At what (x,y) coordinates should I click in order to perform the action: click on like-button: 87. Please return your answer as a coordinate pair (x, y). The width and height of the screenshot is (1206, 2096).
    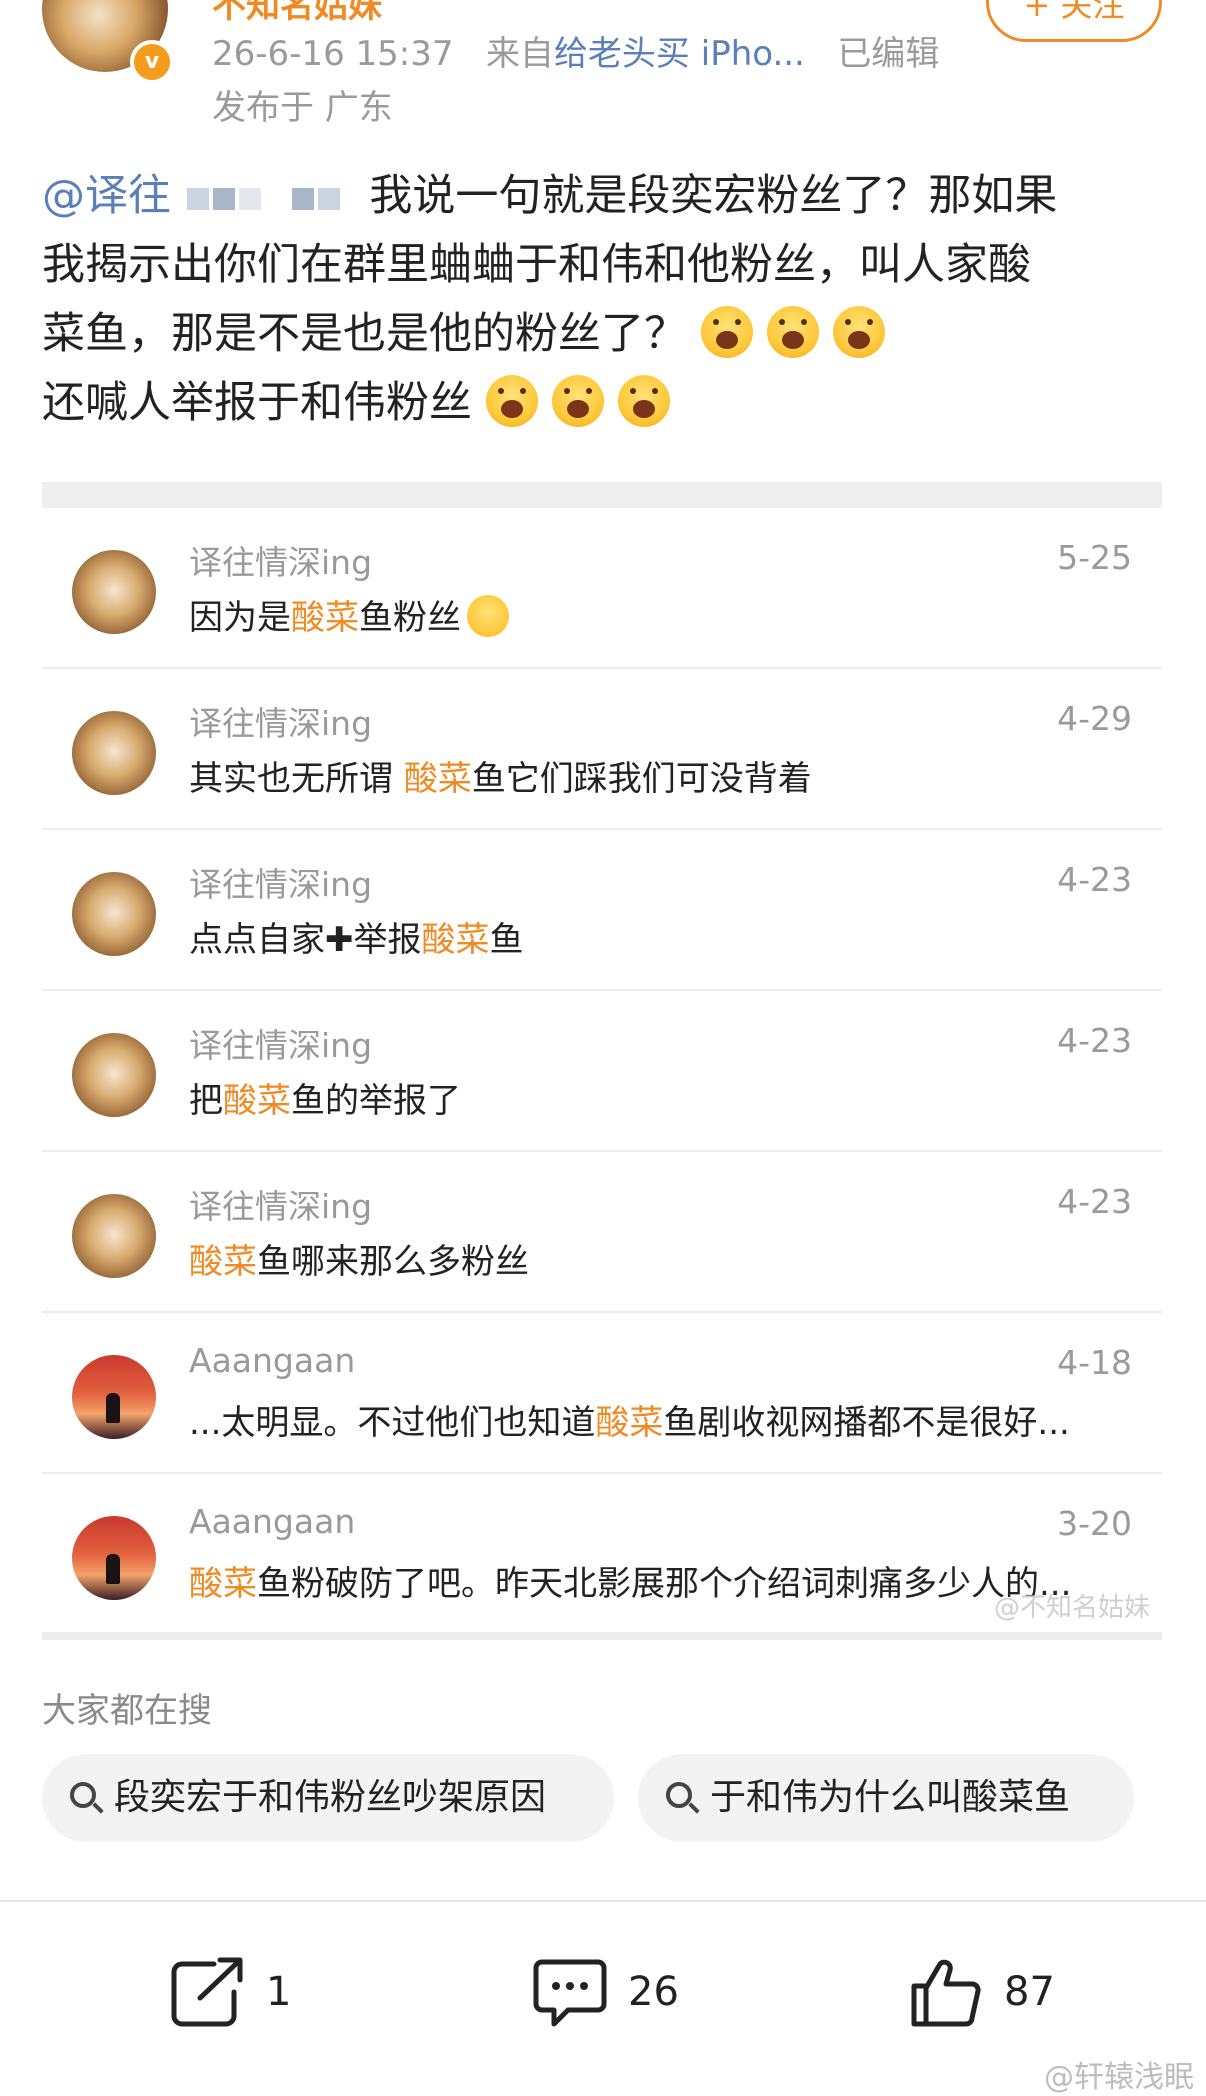
    Looking at the image, I should click on (998, 1992).